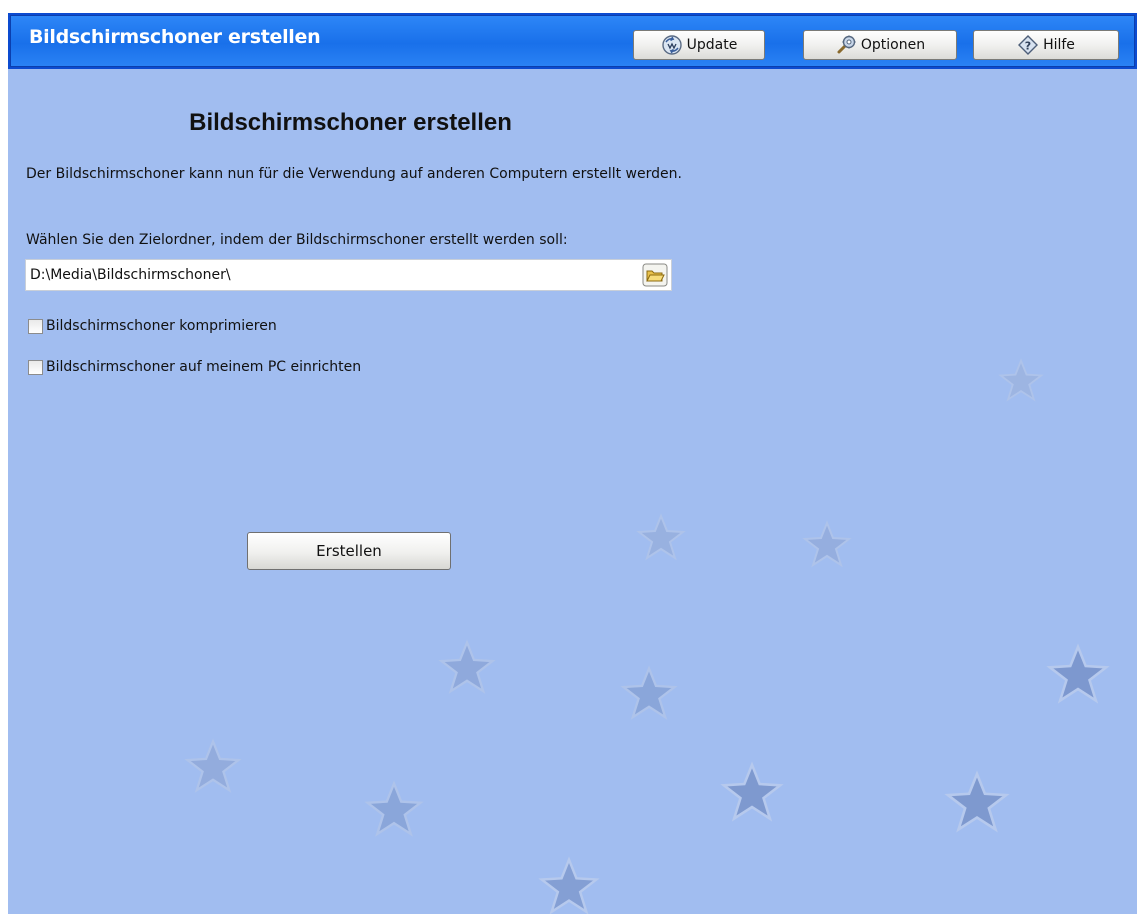  I want to click on browse-folder-button, so click(655, 275).